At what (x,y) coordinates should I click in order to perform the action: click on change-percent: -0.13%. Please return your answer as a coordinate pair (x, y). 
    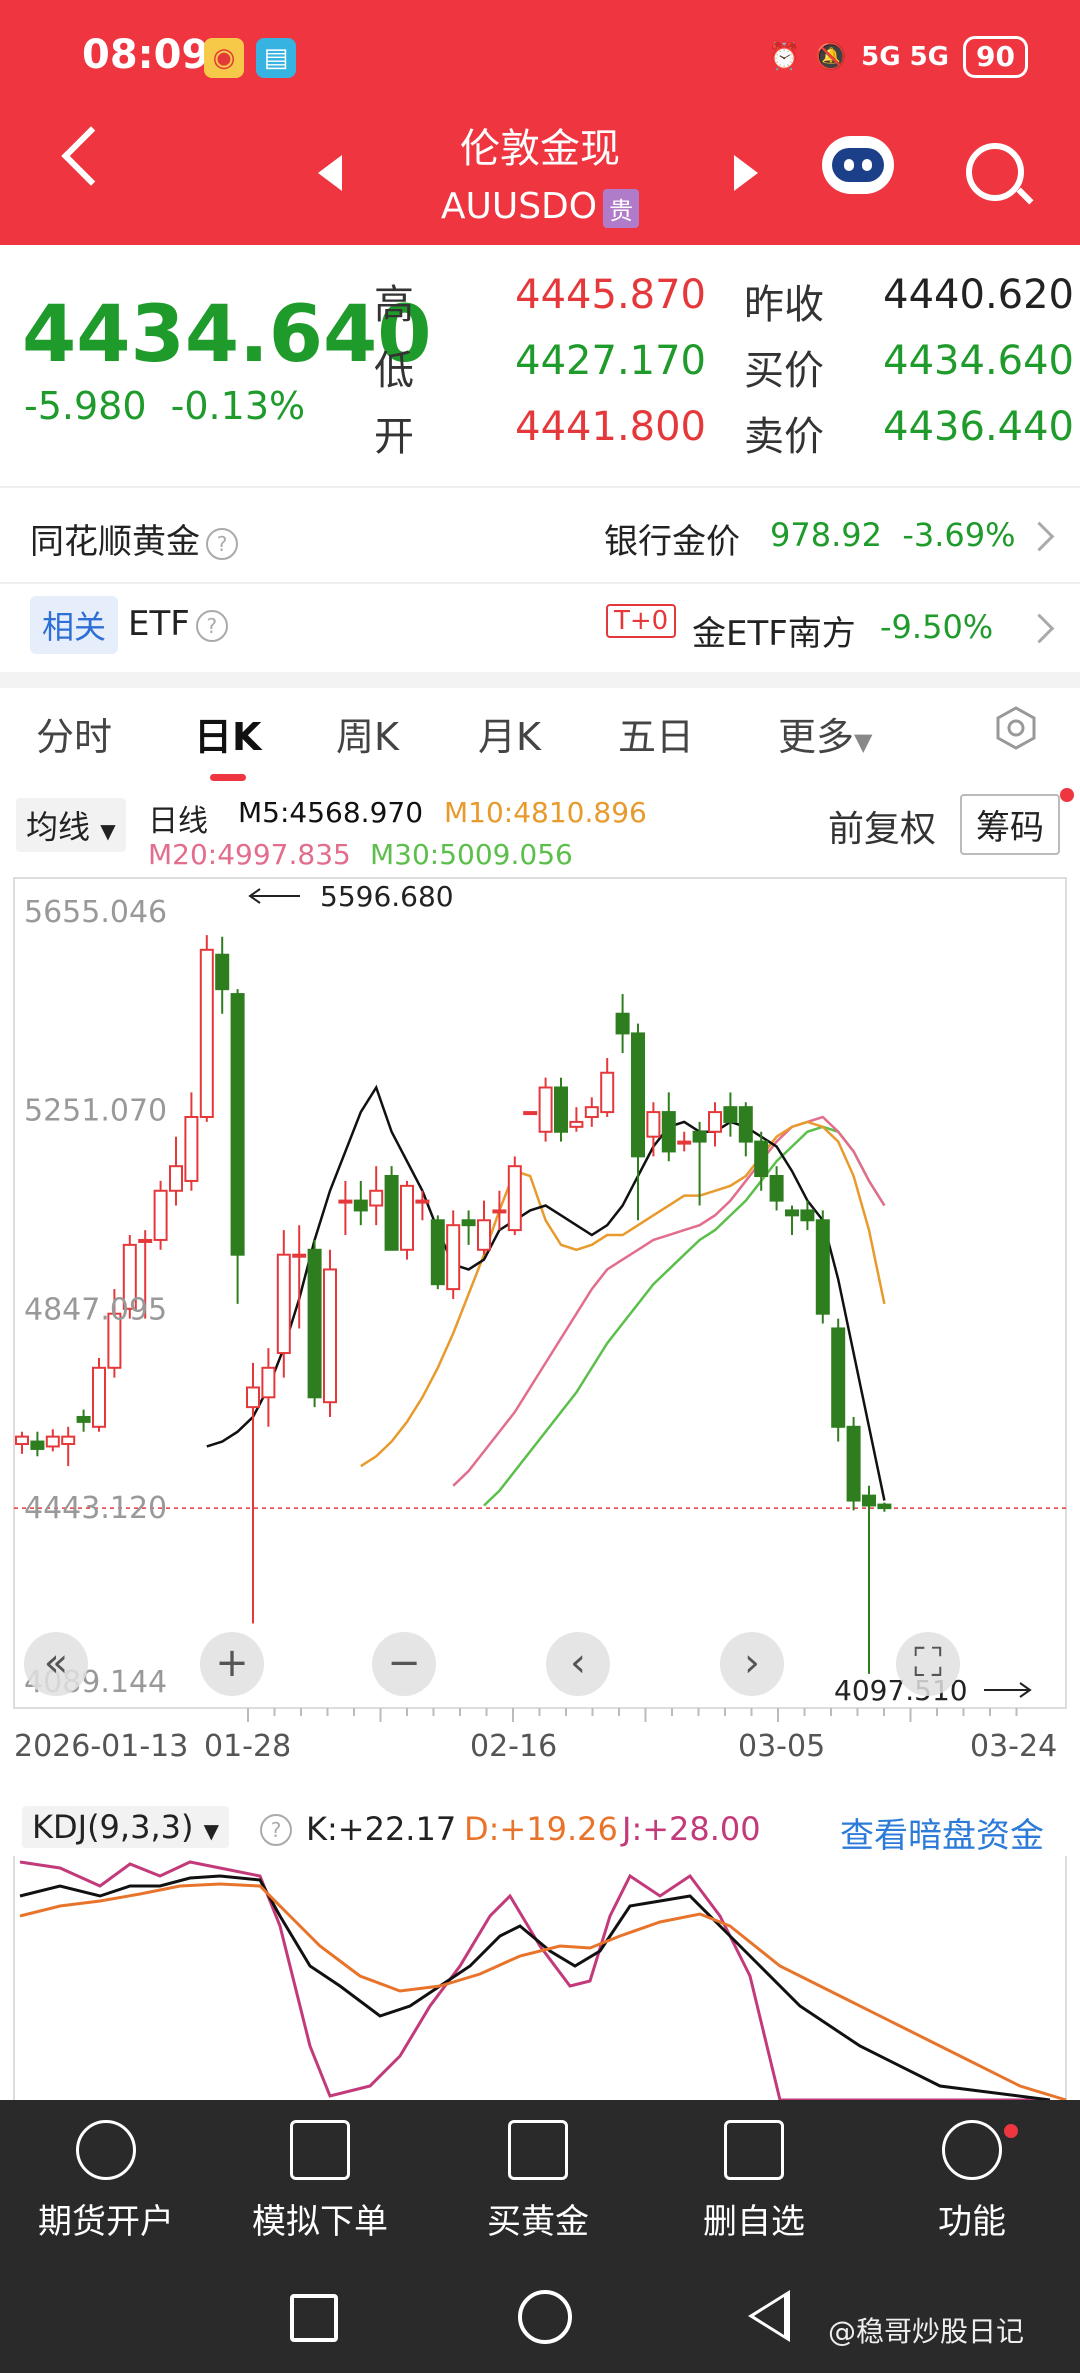
    Looking at the image, I should click on (238, 406).